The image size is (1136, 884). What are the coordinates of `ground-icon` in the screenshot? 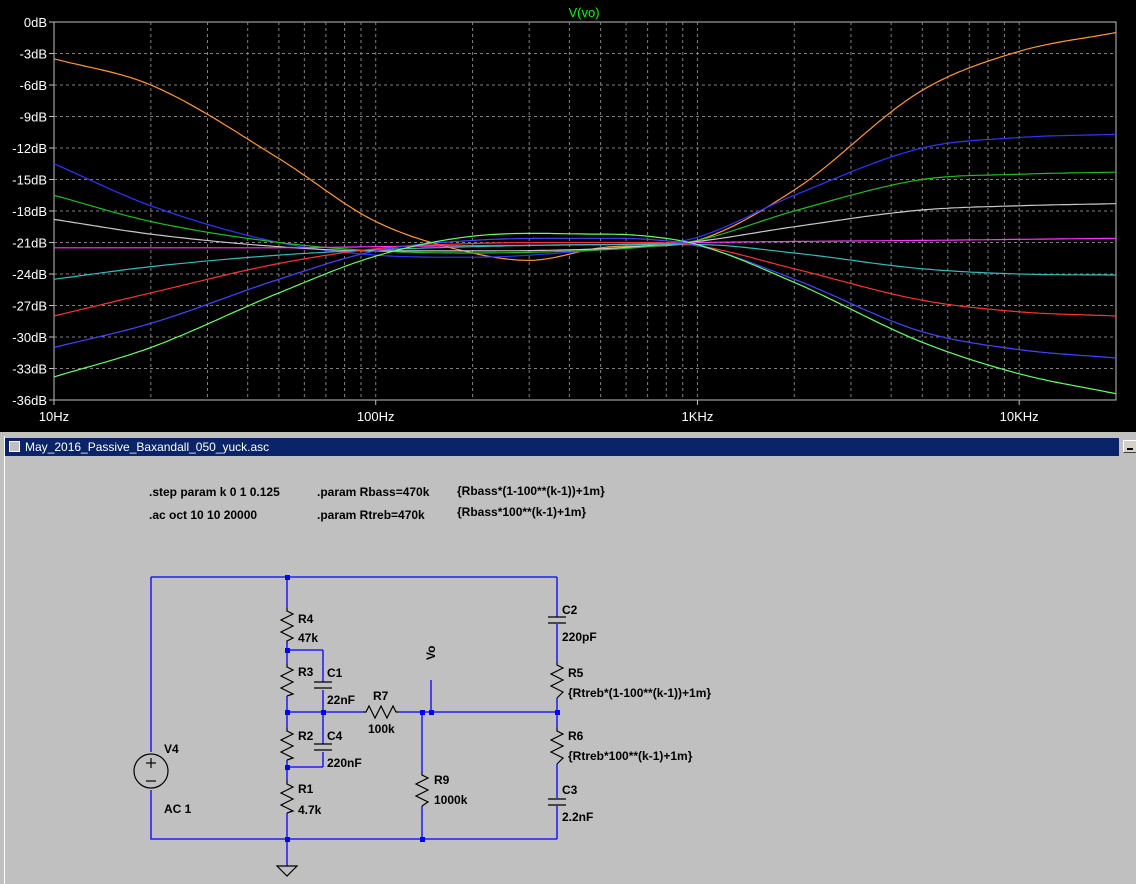 It's located at (287, 871).